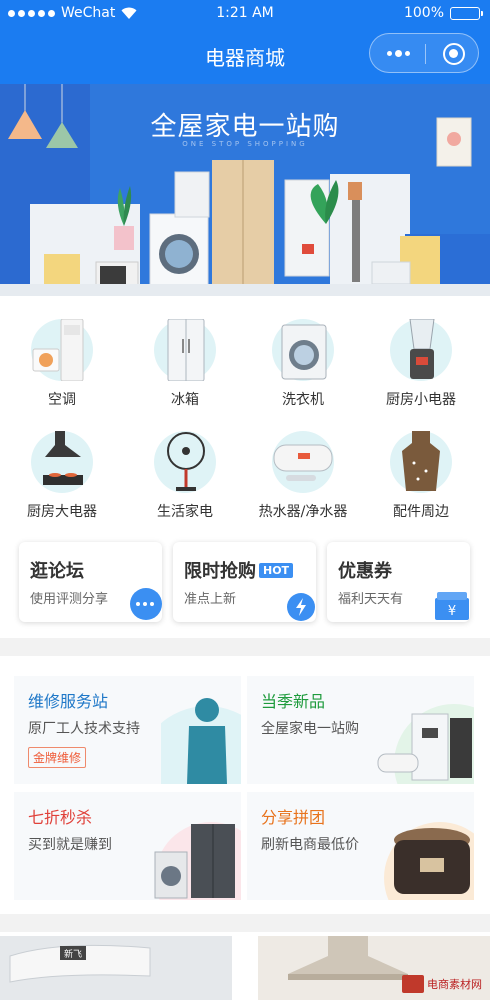 The width and height of the screenshot is (490, 1000). I want to click on flash-discount-subtitle: 买到就是赚到, so click(70, 845).